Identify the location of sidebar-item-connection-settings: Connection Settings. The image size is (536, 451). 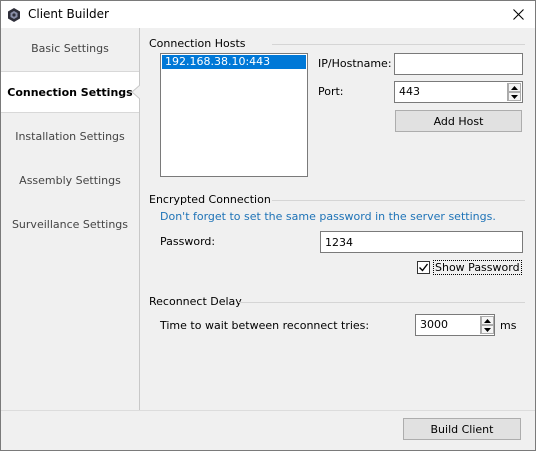
(70, 92).